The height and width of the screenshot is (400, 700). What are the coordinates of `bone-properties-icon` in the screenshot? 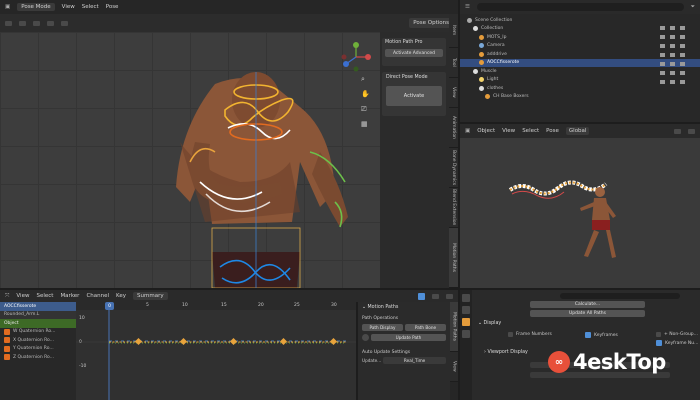 It's located at (466, 334).